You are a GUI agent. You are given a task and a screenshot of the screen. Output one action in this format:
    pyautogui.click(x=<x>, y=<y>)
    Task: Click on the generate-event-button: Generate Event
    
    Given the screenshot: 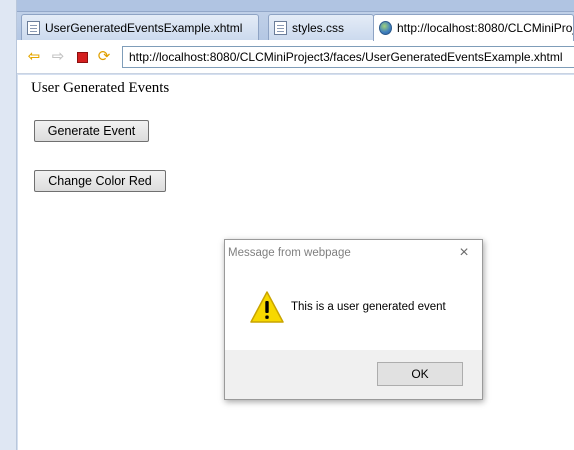 What is the action you would take?
    pyautogui.click(x=91, y=131)
    